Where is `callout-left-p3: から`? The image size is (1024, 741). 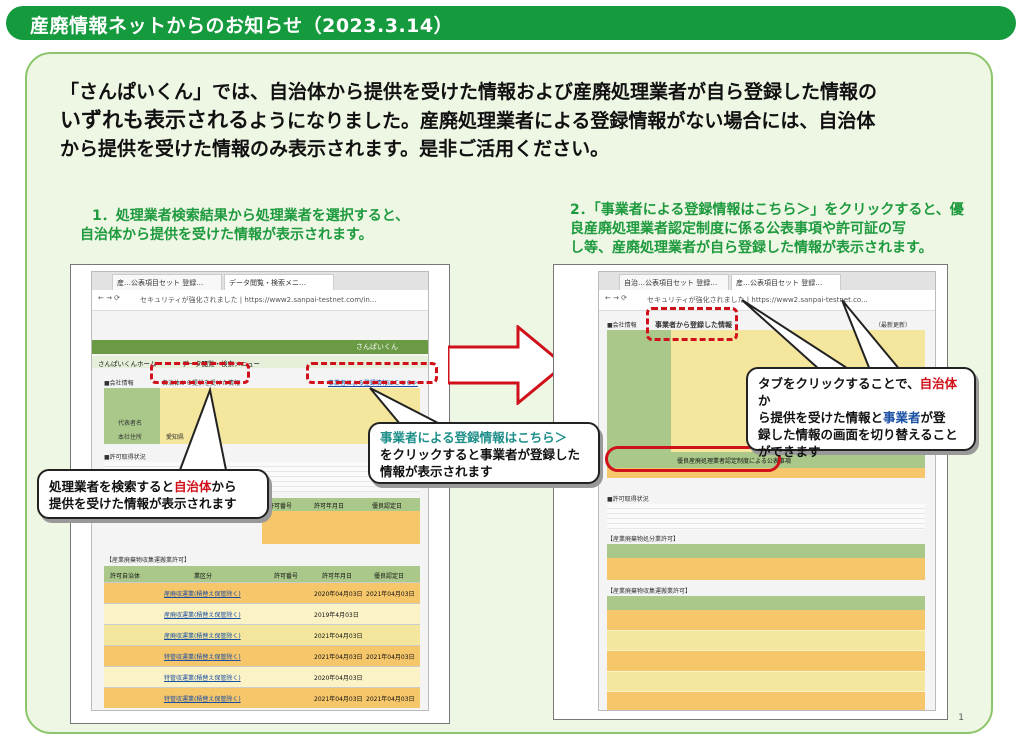 callout-left-p3: から is located at coordinates (224, 486).